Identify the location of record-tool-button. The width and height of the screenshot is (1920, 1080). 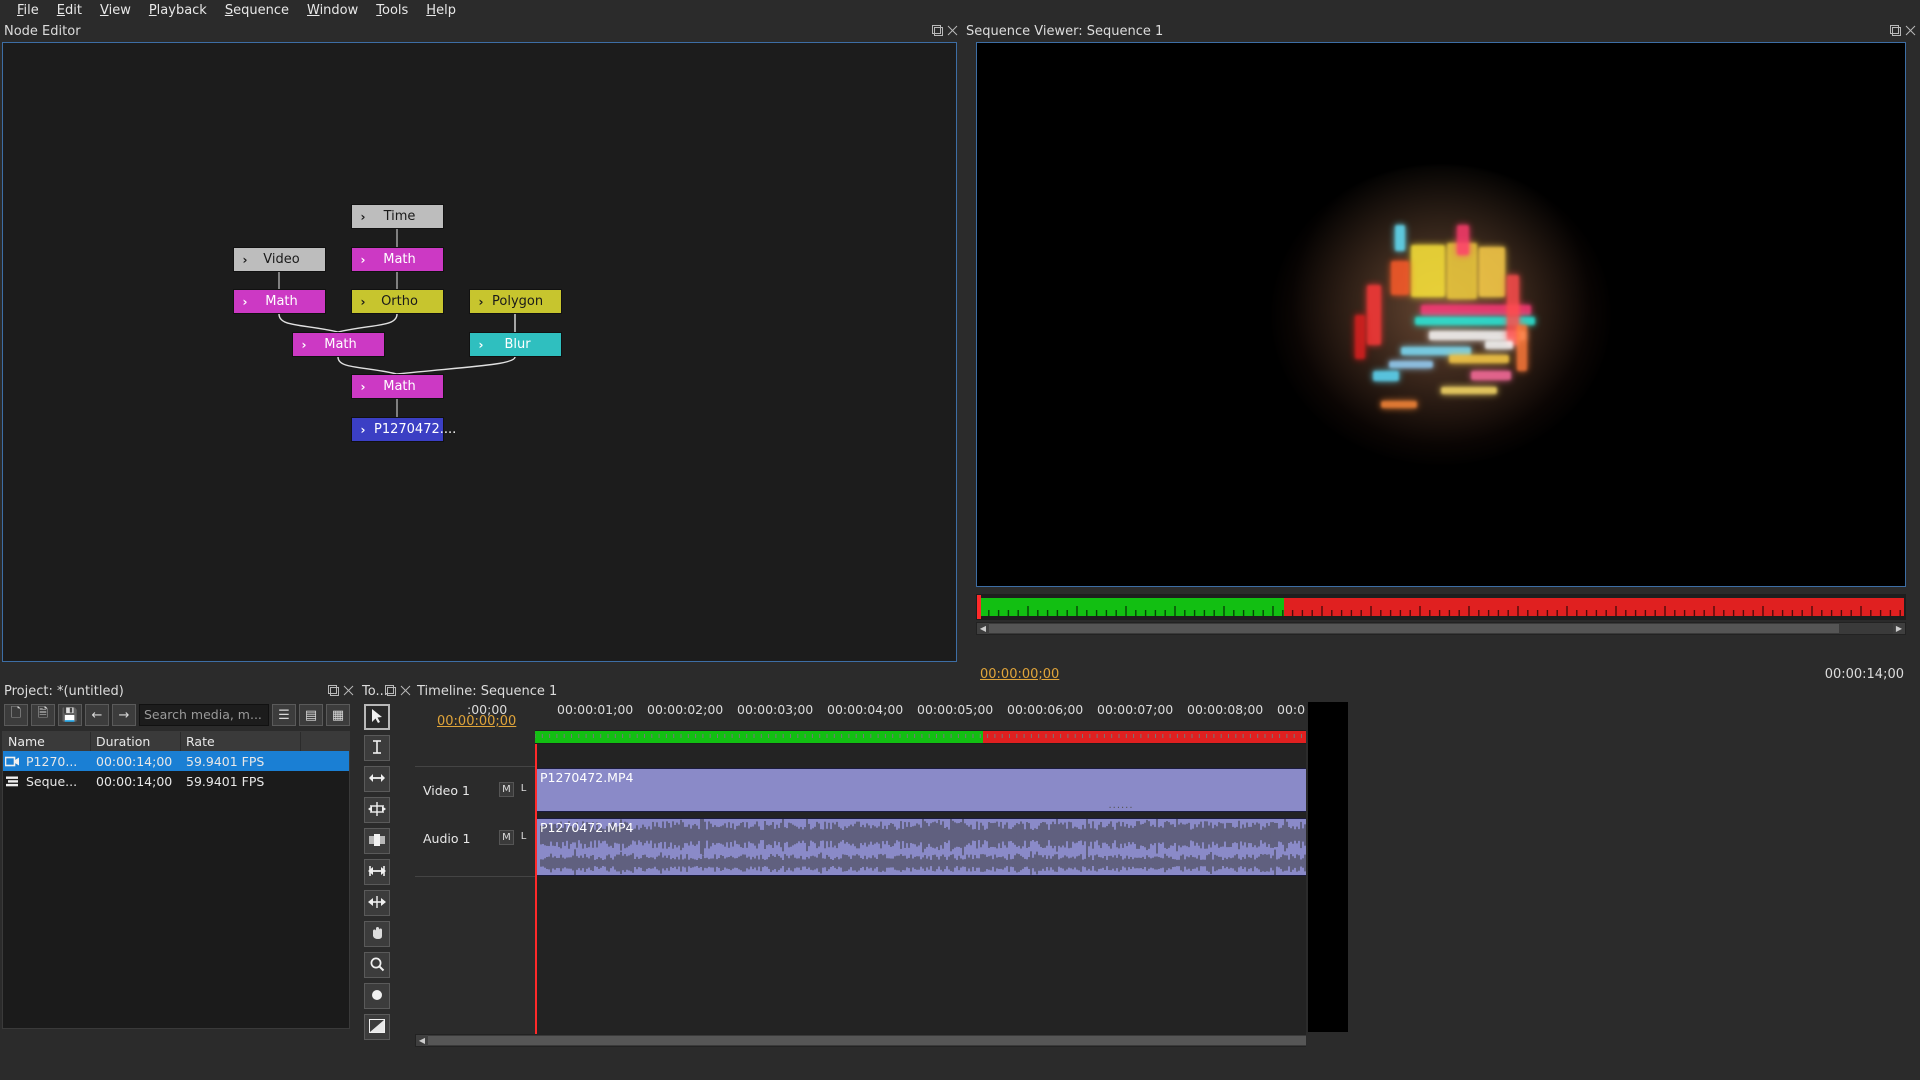
(377, 996).